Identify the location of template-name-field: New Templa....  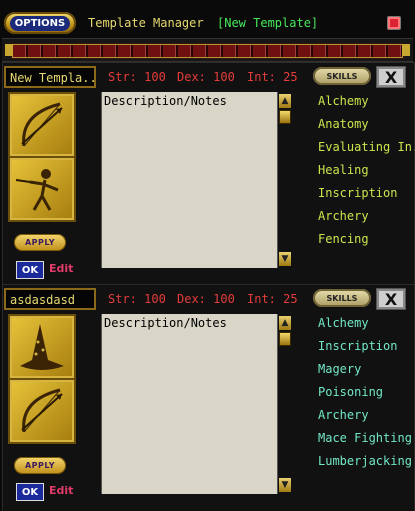
(50, 77).